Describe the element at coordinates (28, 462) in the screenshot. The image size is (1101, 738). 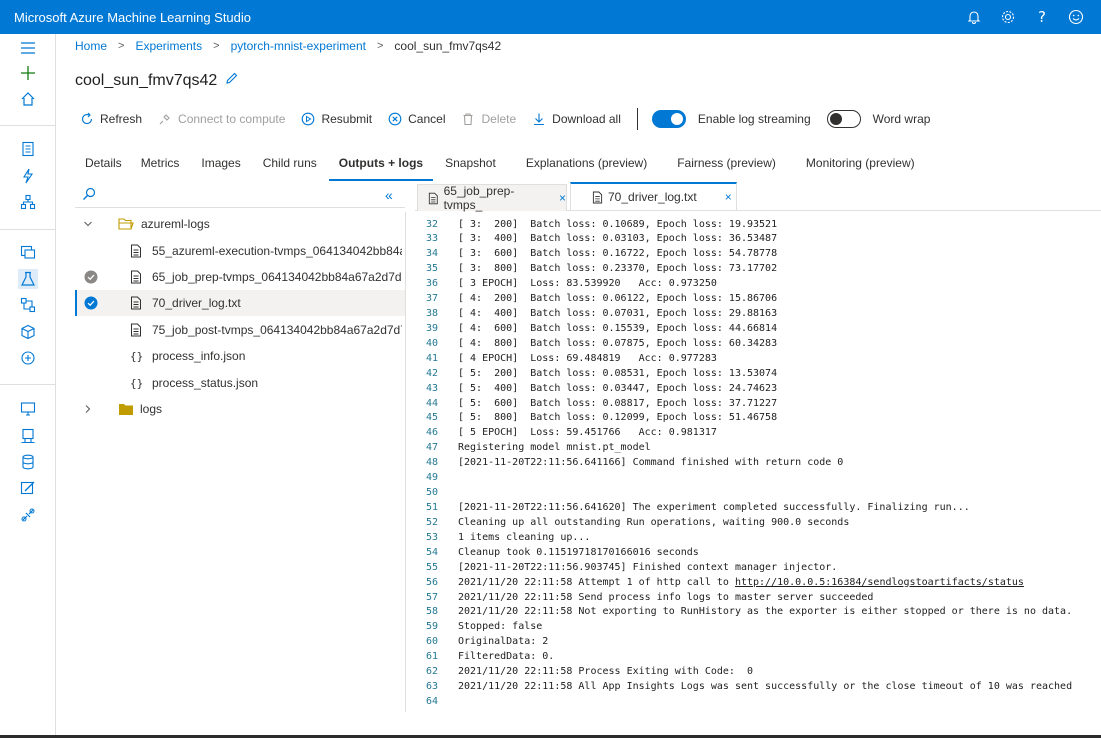
I see `datastores-icon` at that location.